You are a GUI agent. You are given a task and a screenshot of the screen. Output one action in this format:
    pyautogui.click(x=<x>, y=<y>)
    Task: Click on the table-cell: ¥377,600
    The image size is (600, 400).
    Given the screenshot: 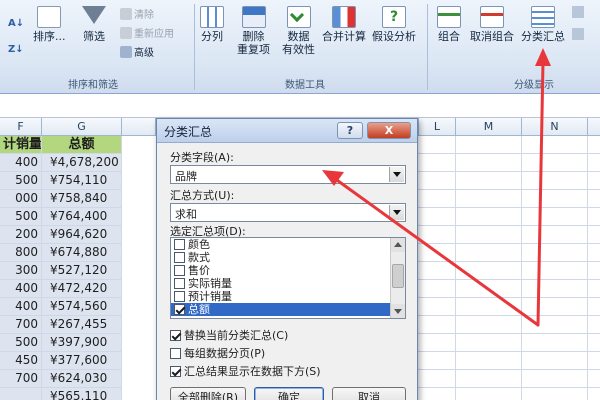 What is the action you would take?
    pyautogui.click(x=82, y=361)
    